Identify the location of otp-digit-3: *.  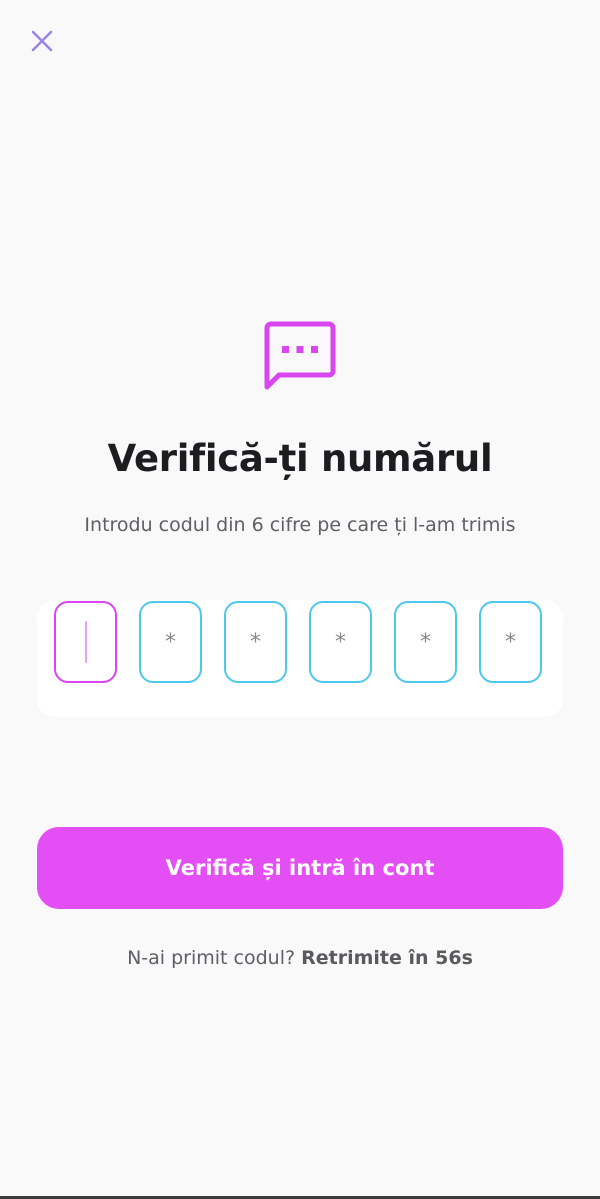
(255, 642).